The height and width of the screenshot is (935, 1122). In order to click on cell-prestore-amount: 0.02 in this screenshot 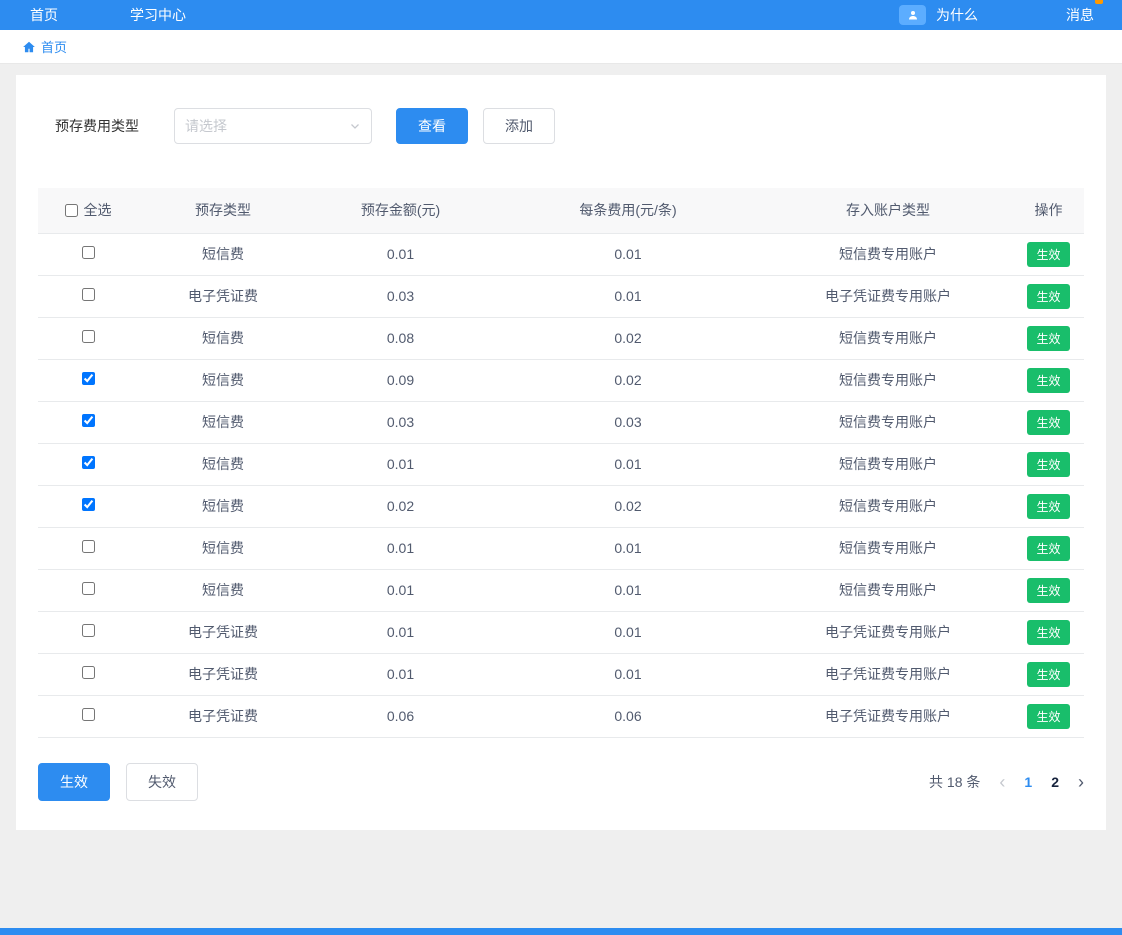, I will do `click(400, 506)`.